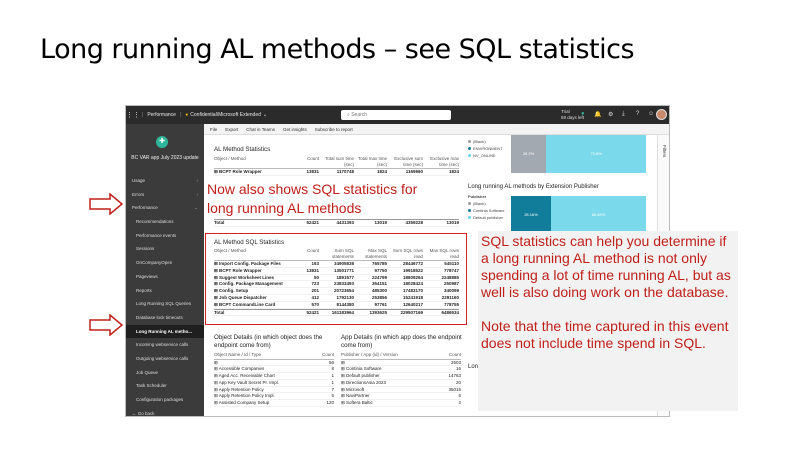 Image resolution: width=800 pixels, height=450 pixels. I want to click on chart-bar-segment: 73.8%, so click(596, 154).